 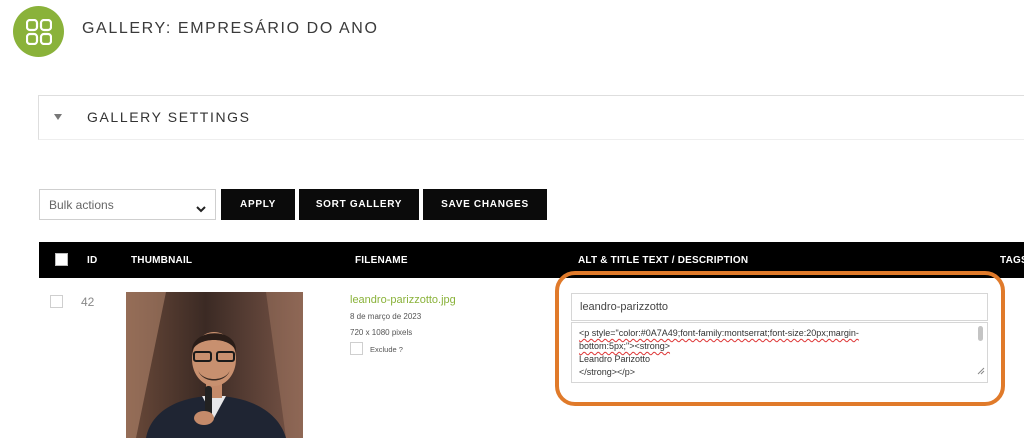 What do you see at coordinates (92, 260) in the screenshot?
I see `column-header-id: ID` at bounding box center [92, 260].